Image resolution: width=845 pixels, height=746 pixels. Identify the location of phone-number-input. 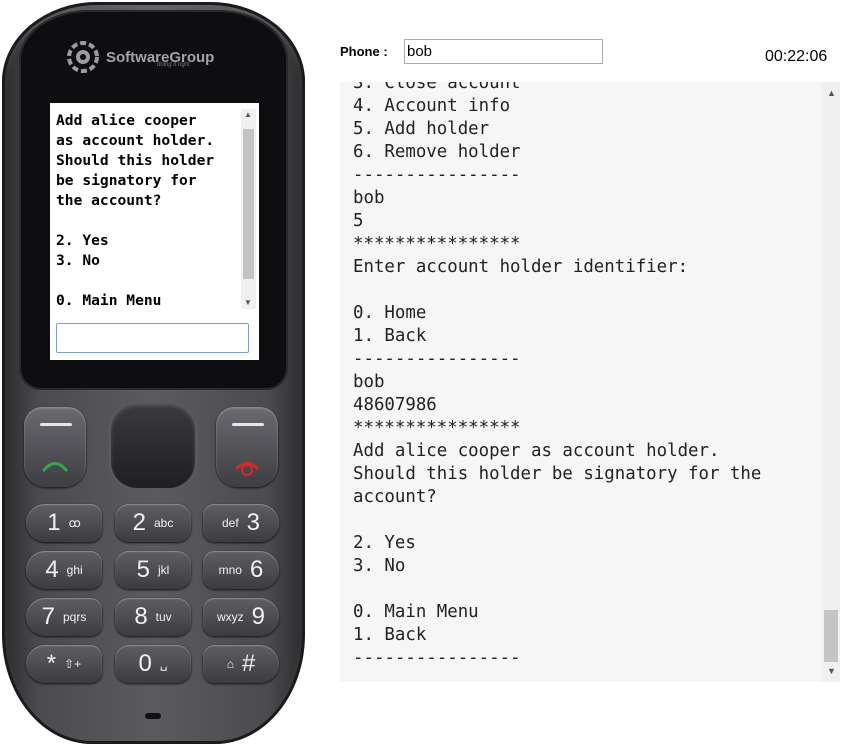
(503, 51).